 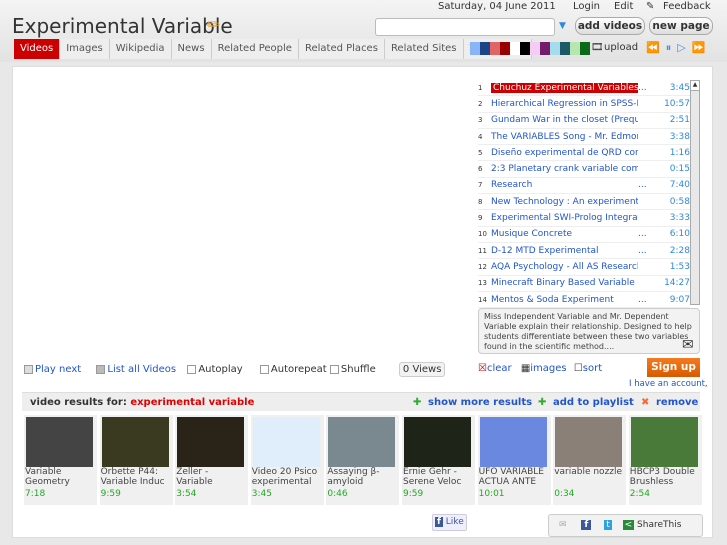 I want to click on like-button: f Like, so click(x=449, y=522).